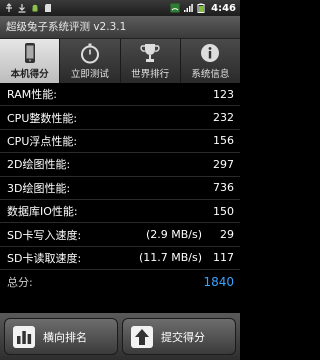 This screenshot has width=320, height=360. I want to click on total-score-value: 1840, so click(218, 281).